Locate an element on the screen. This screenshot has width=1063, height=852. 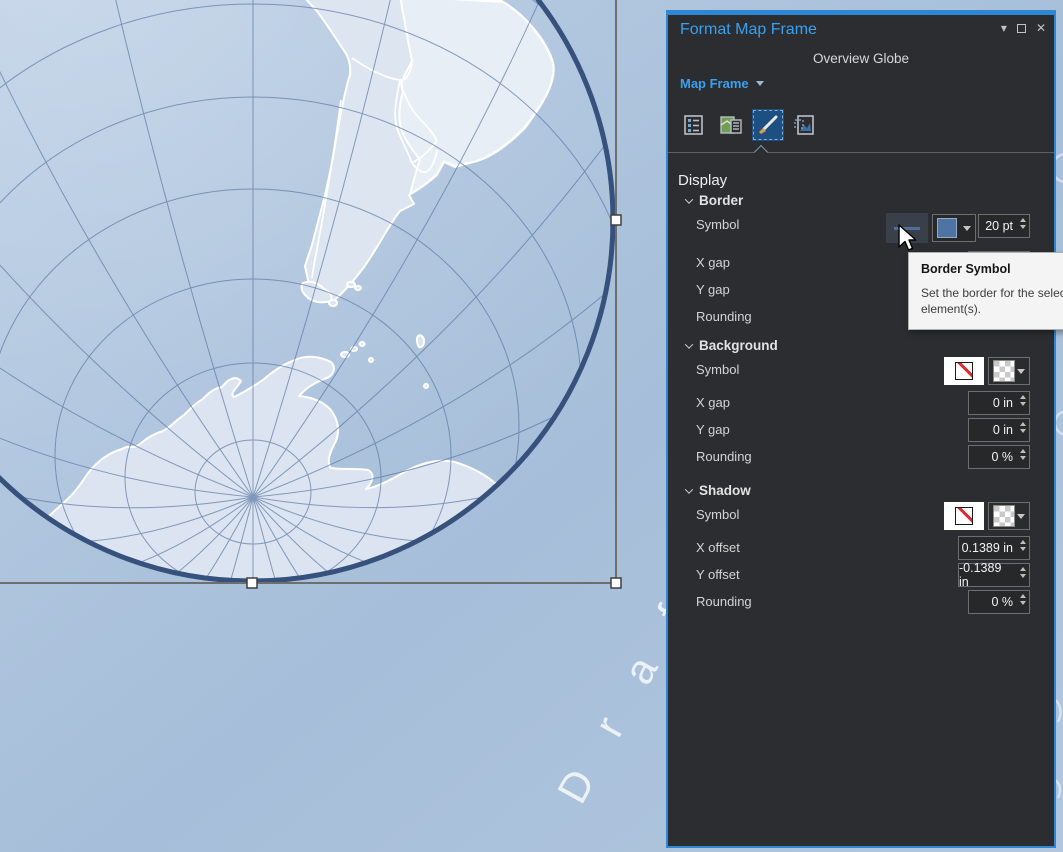
display-brush-icon is located at coordinates (768, 124).